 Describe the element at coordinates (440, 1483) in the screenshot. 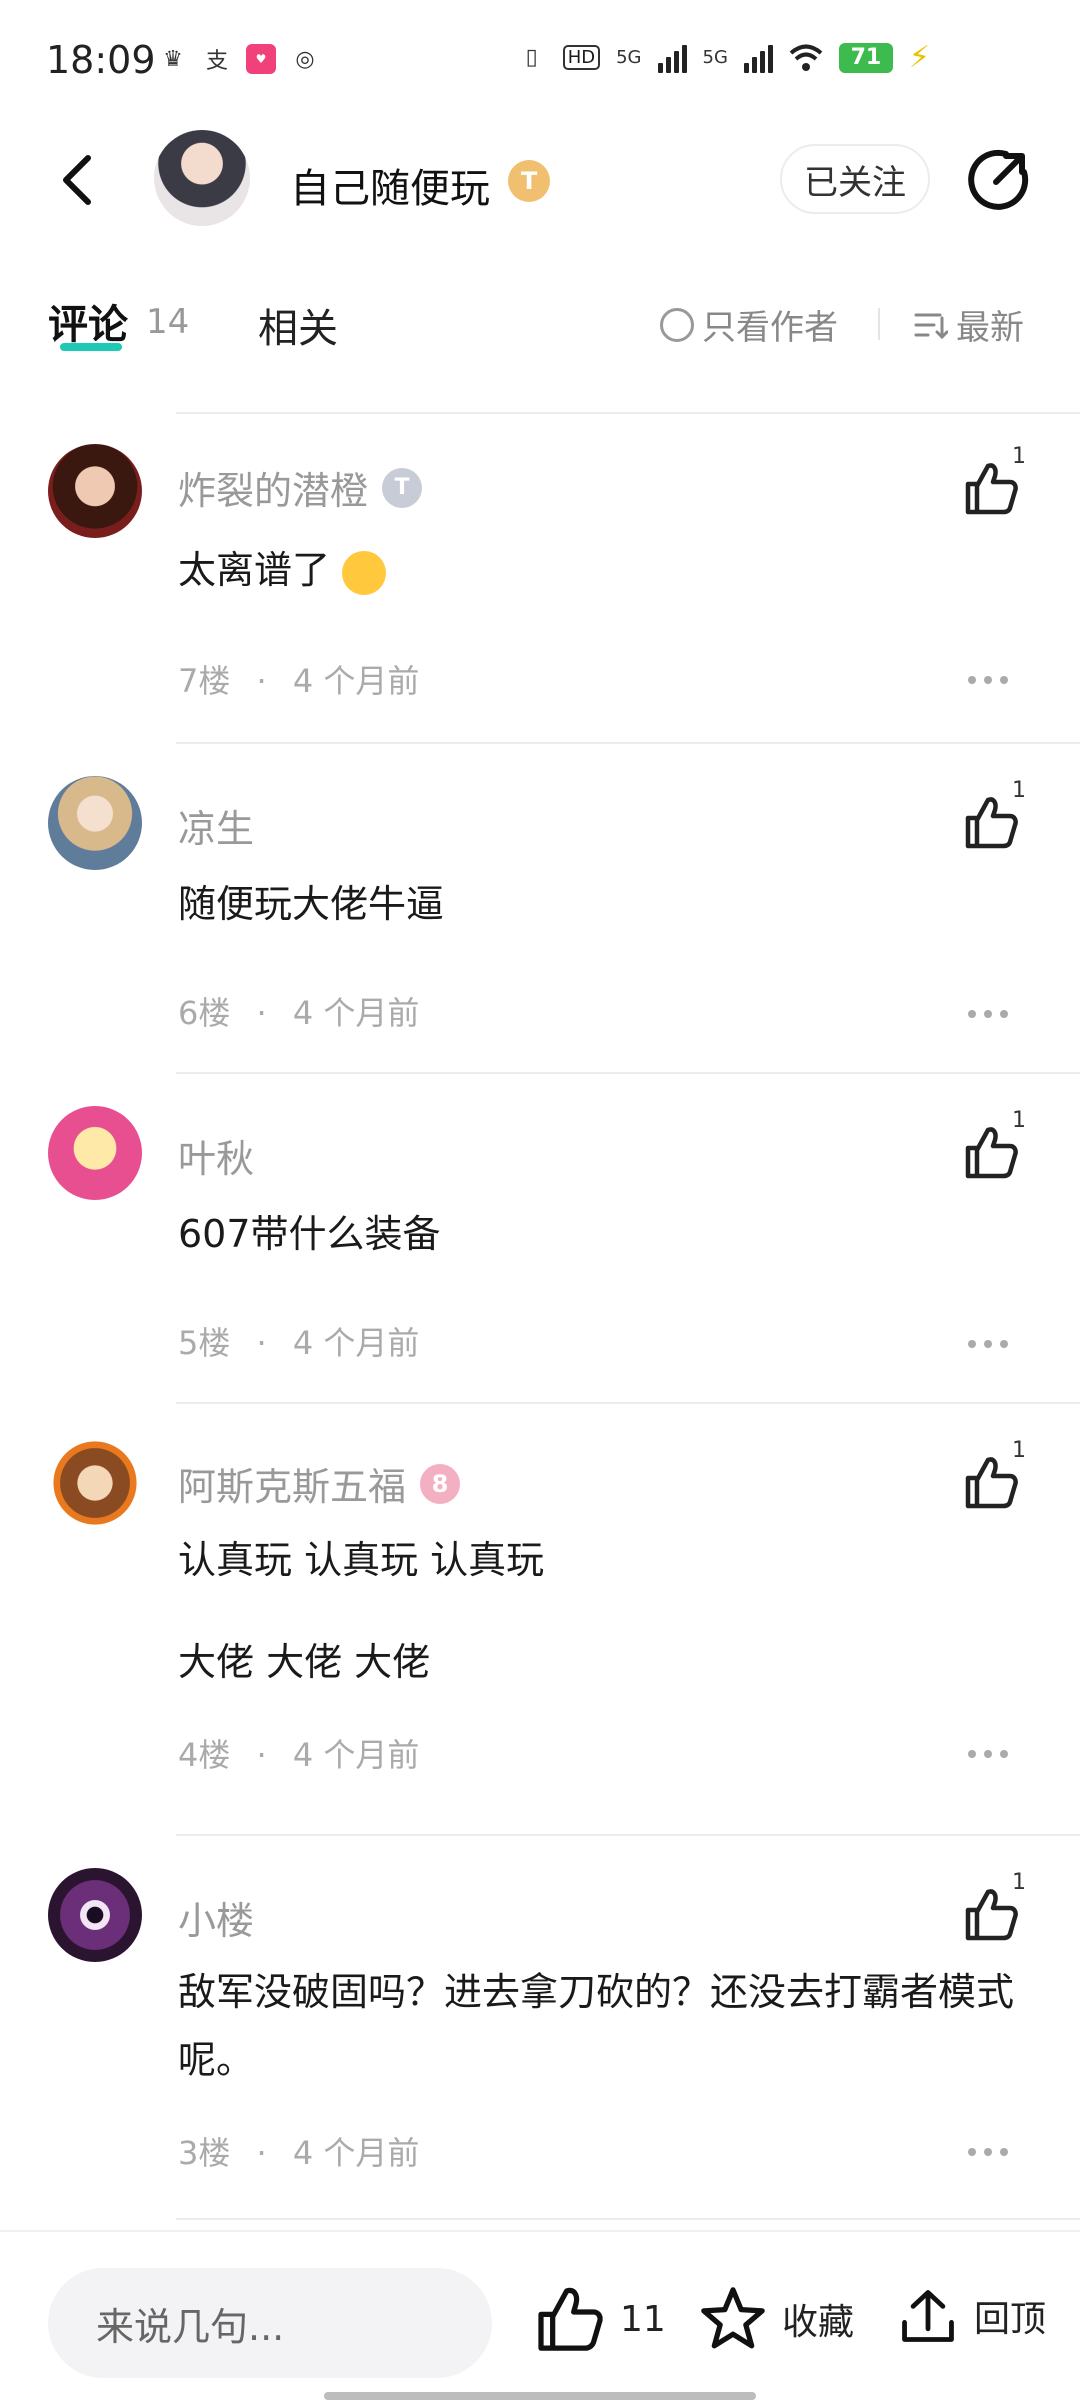

I see `level-badge: 8` at that location.